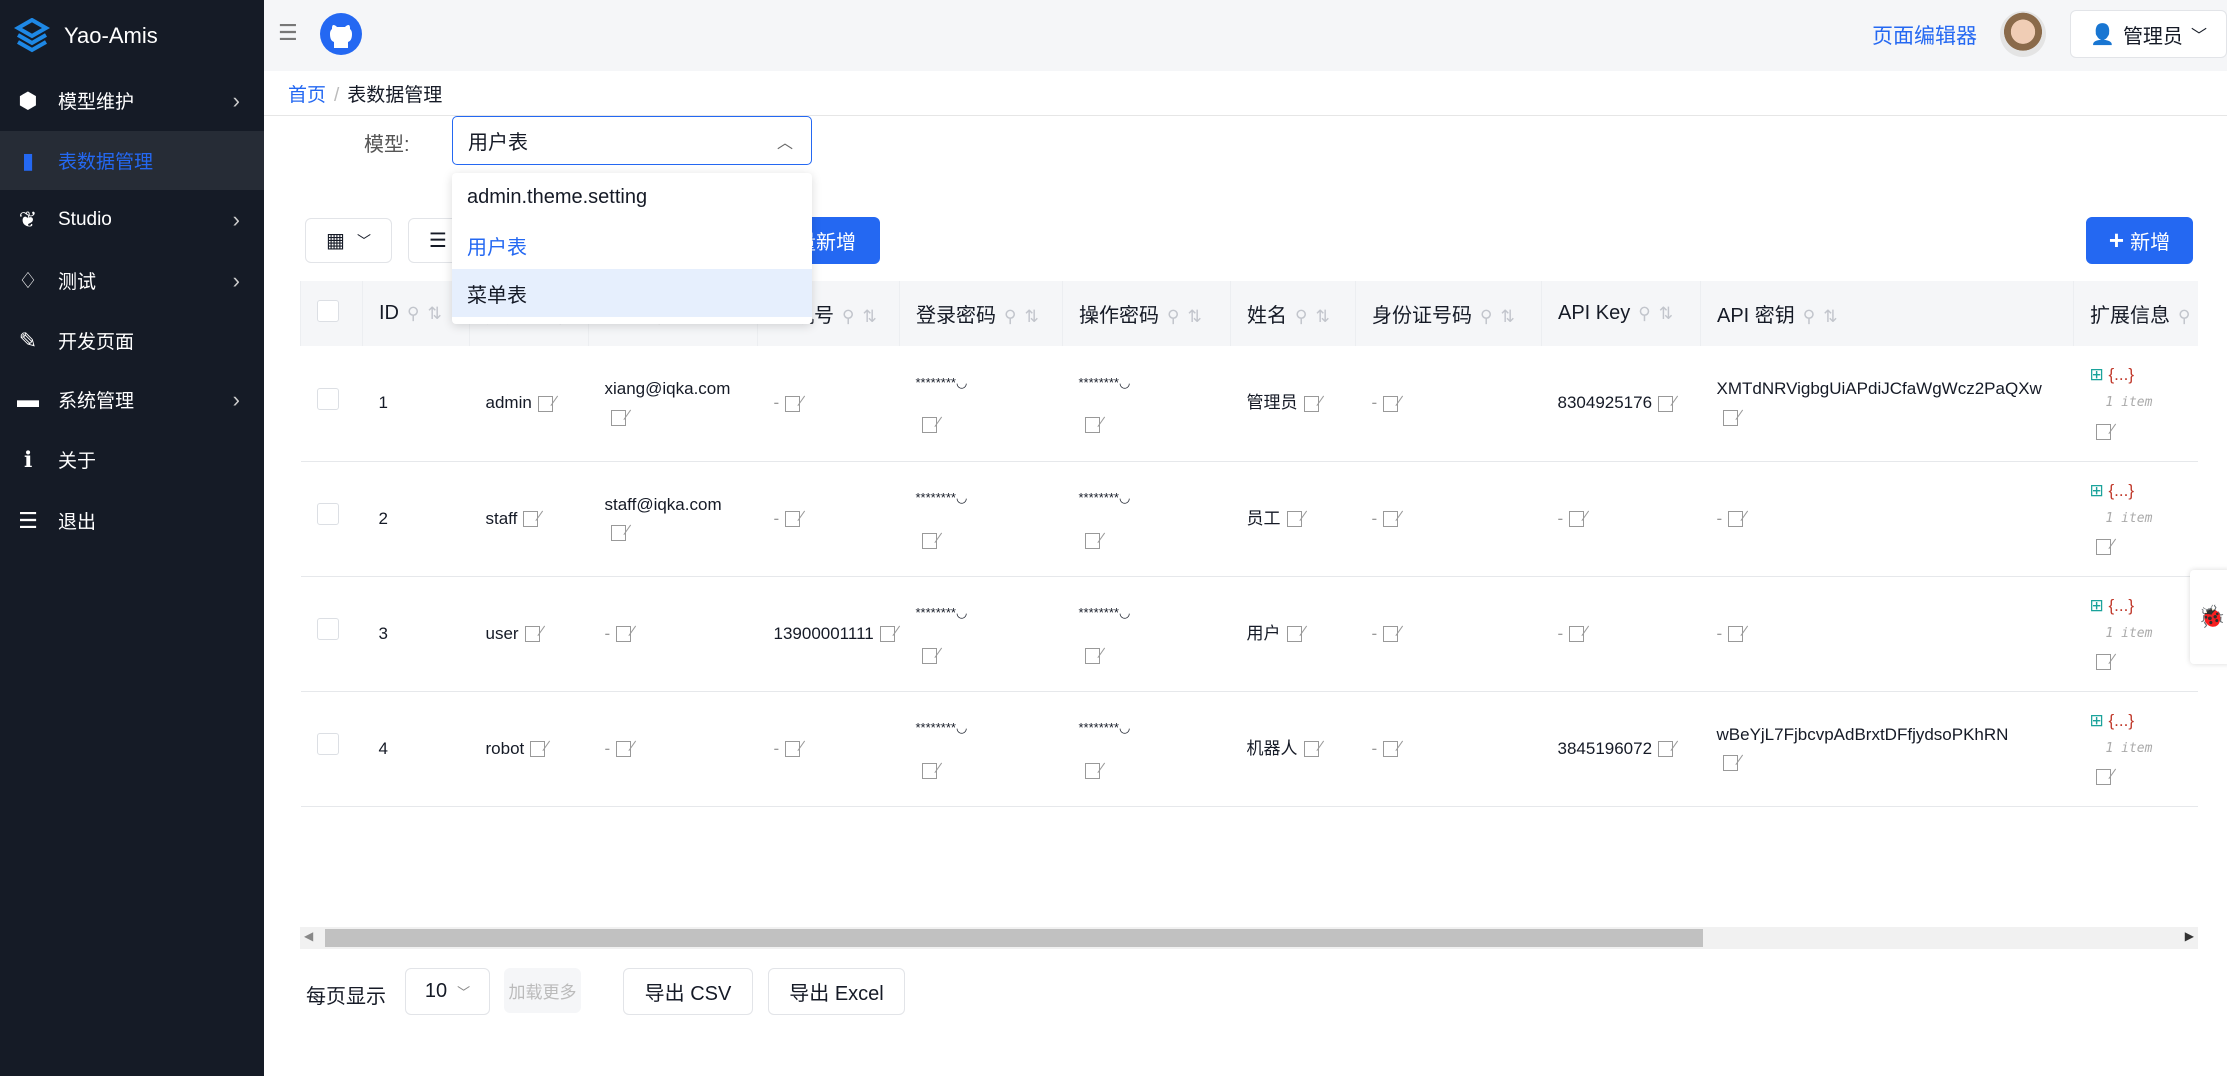  Describe the element at coordinates (307, 95) in the screenshot. I see `breadcrumb-home: 首页` at that location.